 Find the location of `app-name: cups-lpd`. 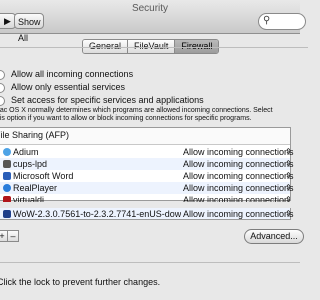

app-name: cups-lpd is located at coordinates (30, 164).